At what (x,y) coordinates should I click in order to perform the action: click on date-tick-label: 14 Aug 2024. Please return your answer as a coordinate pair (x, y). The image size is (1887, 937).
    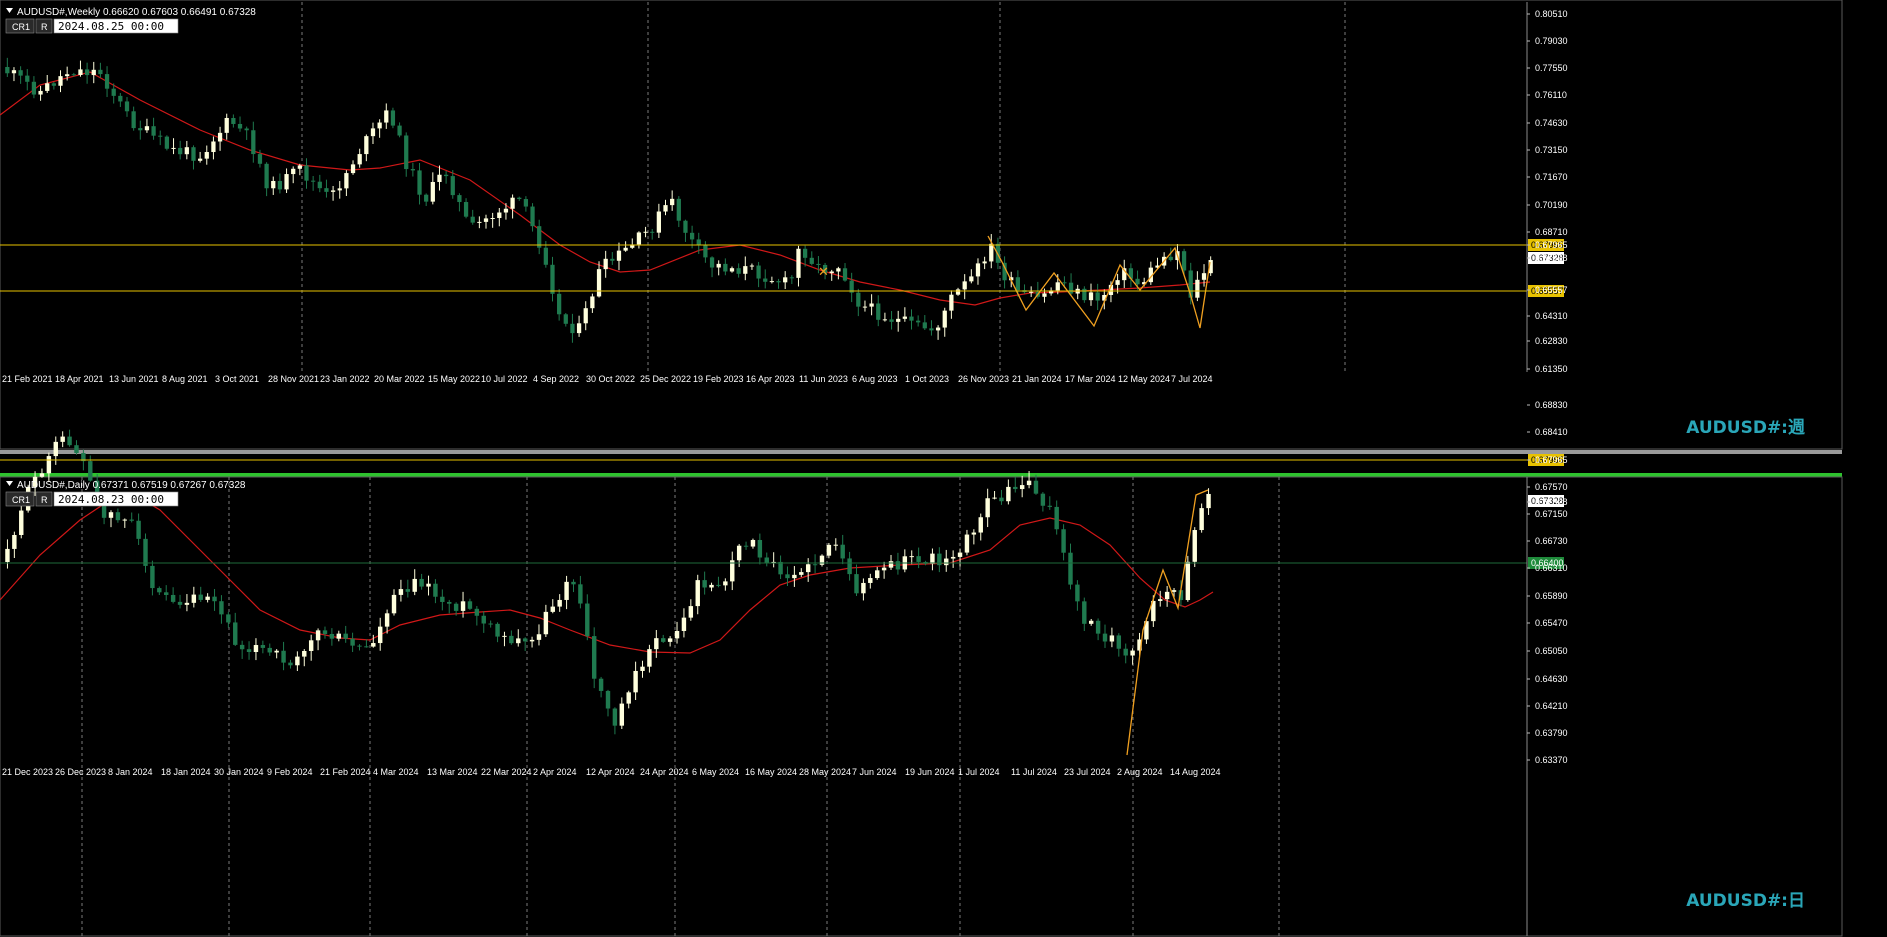
    Looking at the image, I should click on (1195, 772).